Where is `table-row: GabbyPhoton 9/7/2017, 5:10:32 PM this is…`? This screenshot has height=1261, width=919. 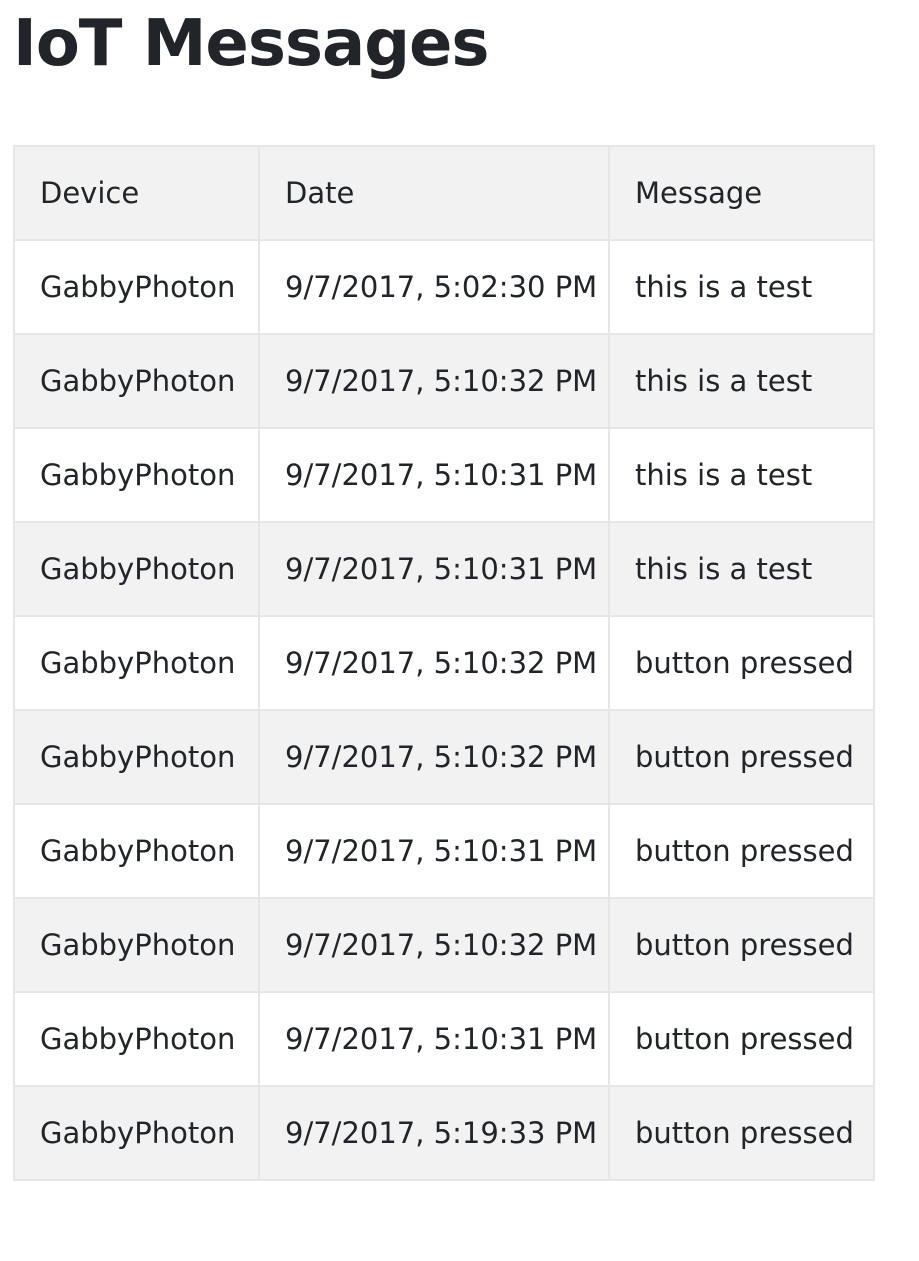 table-row: GabbyPhoton 9/7/2017, 5:10:32 PM this is… is located at coordinates (444, 381).